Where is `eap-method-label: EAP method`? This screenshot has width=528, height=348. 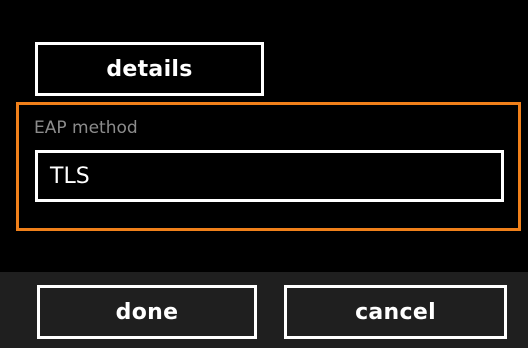 eap-method-label: EAP method is located at coordinates (86, 128).